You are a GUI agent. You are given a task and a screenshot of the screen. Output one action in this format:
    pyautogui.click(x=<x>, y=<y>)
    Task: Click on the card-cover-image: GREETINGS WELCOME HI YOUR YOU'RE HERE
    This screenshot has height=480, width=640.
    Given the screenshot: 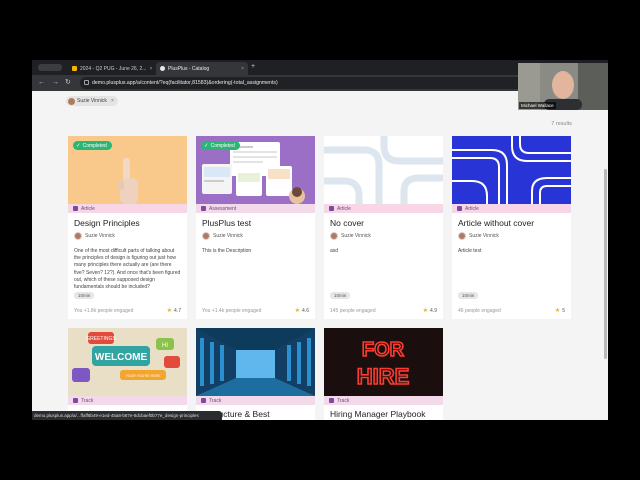 What is the action you would take?
    pyautogui.click(x=127, y=362)
    